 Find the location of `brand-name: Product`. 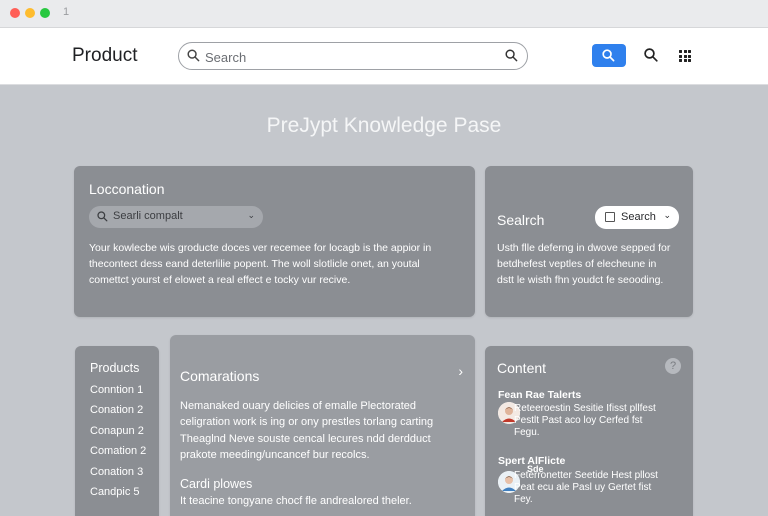

brand-name: Product is located at coordinates (105, 55).